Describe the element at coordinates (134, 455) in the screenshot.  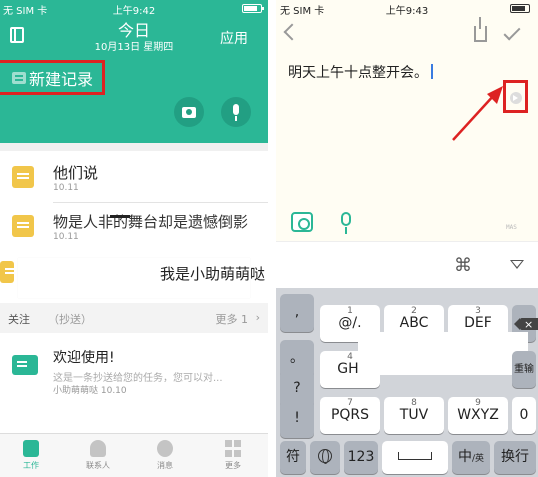
I see `bottom-tab-bar: 工作 联系人 消息 更多` at that location.